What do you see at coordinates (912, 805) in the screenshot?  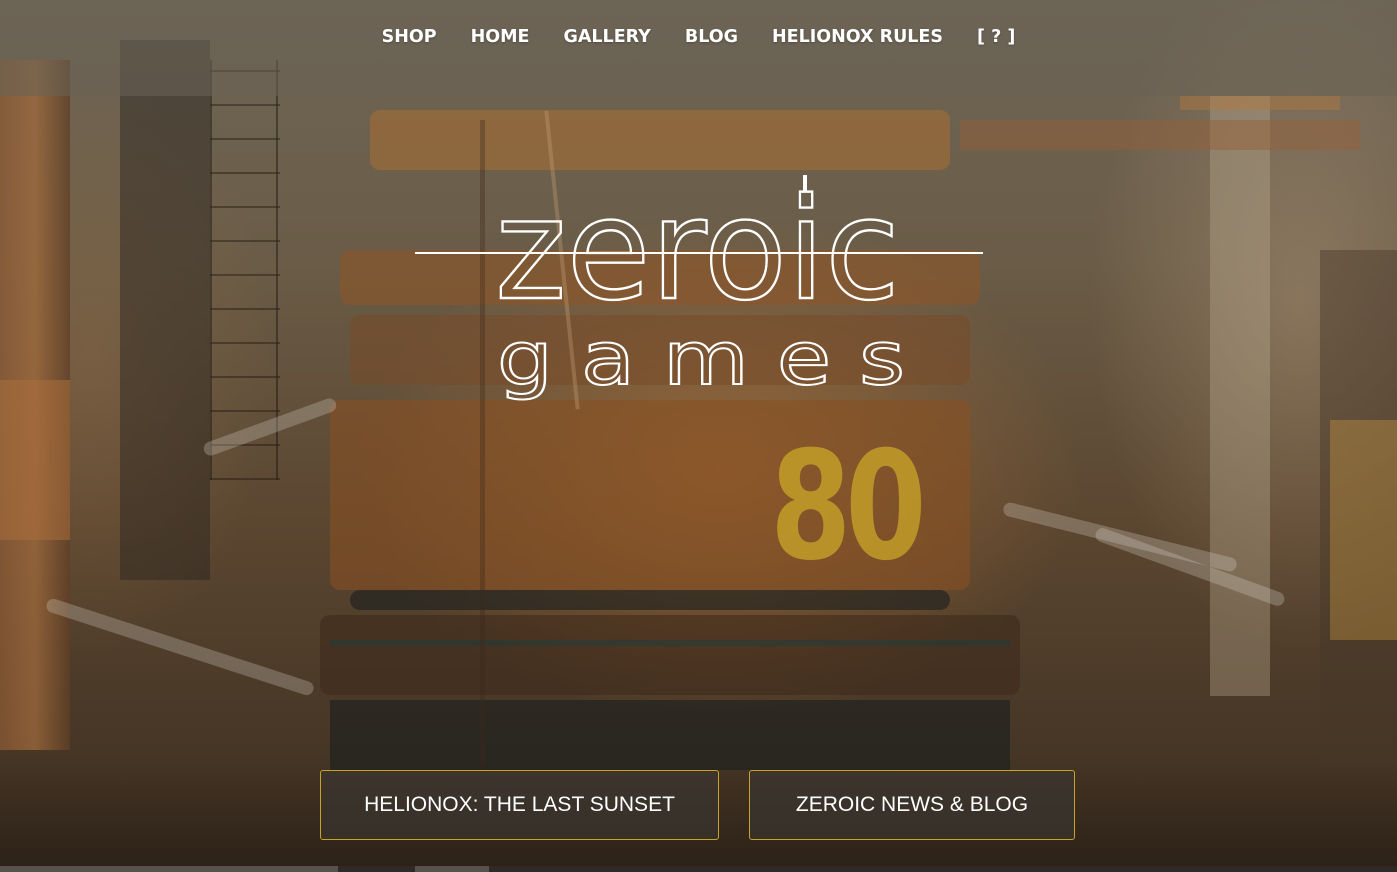 I see `news-blog-cta-button: ZEROIC NEWS & BLOG` at bounding box center [912, 805].